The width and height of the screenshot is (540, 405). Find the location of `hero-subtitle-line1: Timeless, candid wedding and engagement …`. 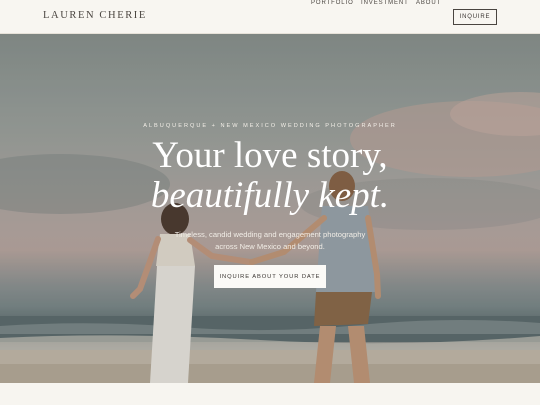

hero-subtitle-line1: Timeless, candid wedding and engagement … is located at coordinates (270, 234).